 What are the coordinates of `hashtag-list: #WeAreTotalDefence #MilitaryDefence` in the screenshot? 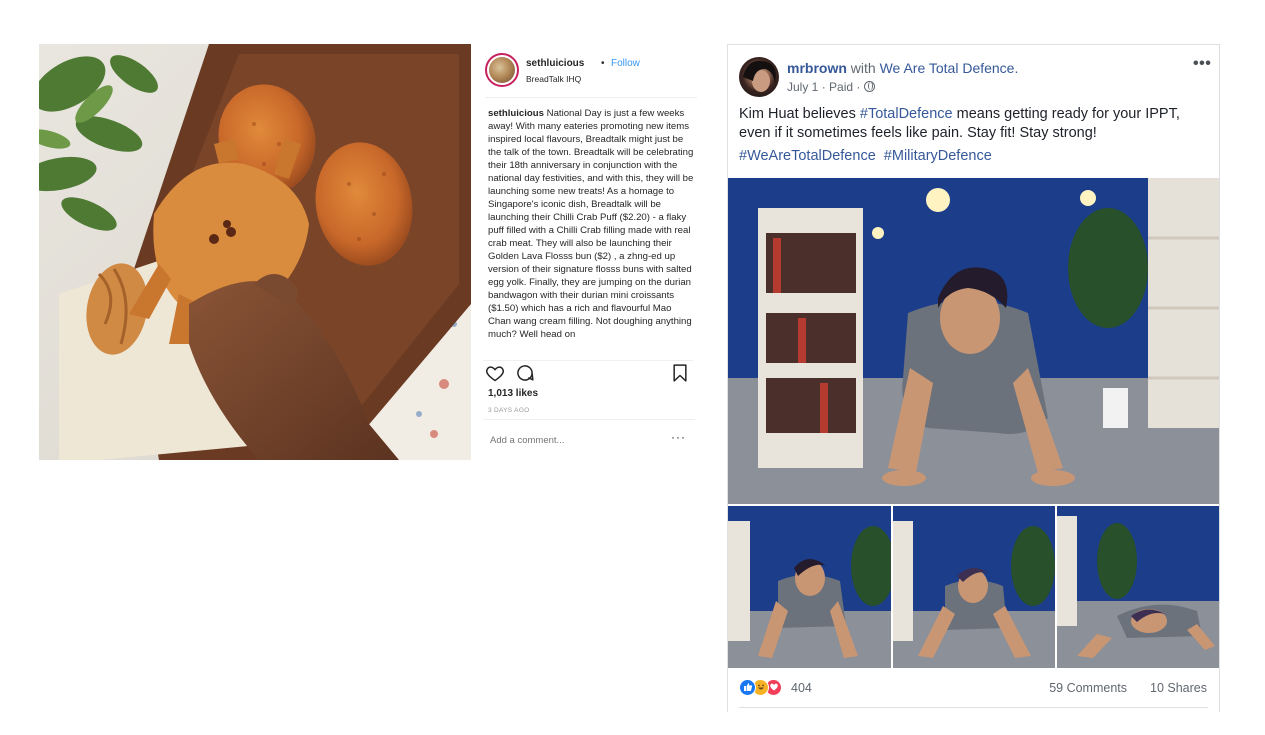 It's located at (867, 156).